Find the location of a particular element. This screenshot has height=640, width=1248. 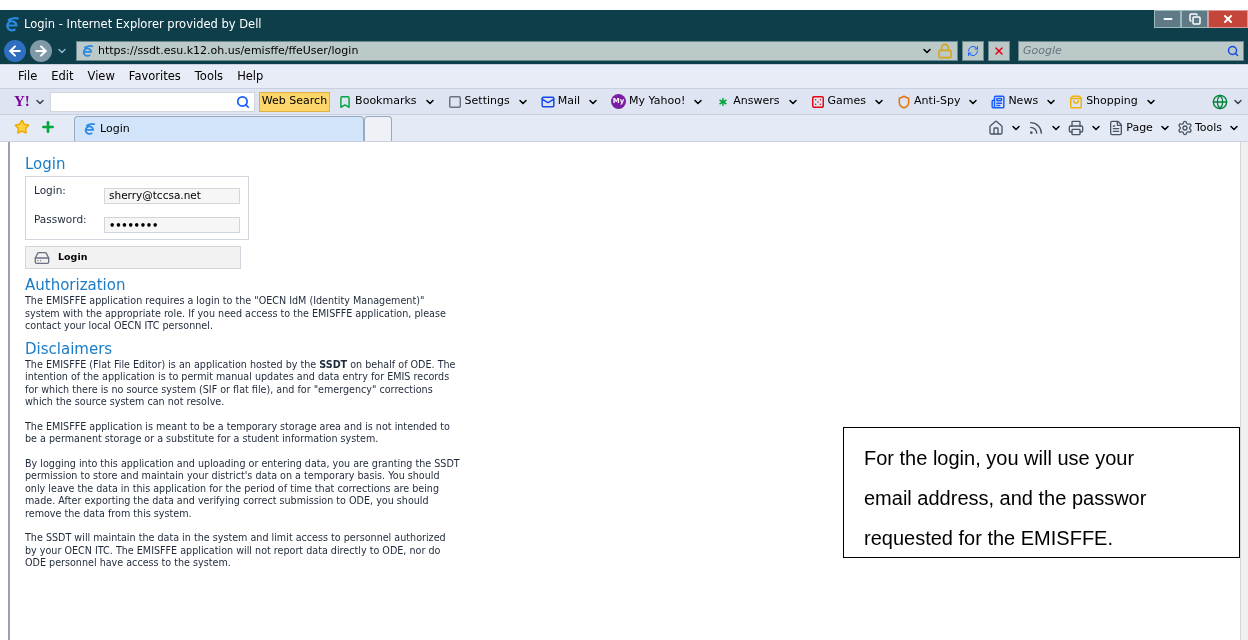

section-heading: Login is located at coordinates (46, 164).